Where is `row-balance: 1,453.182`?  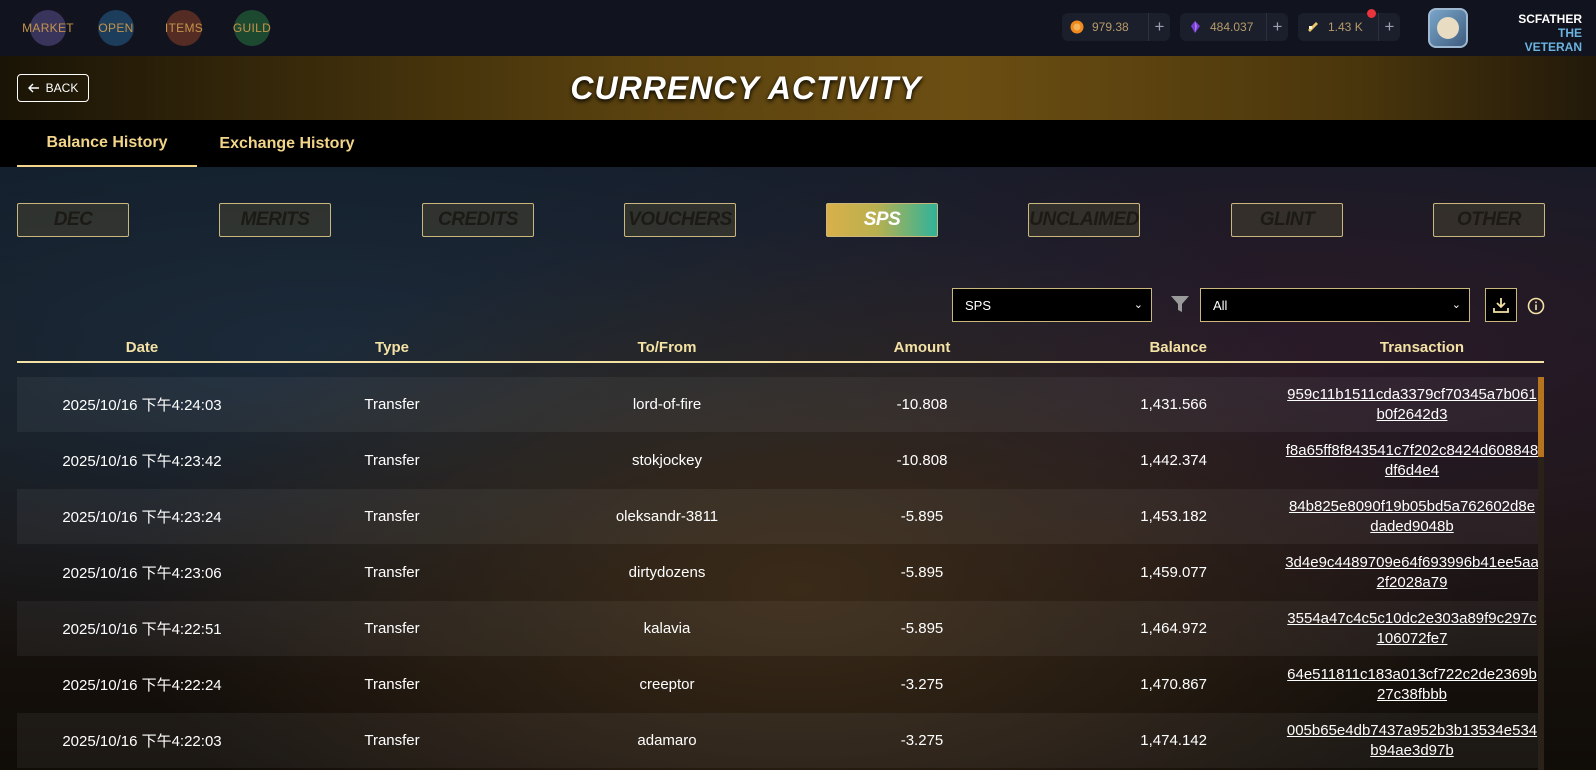 row-balance: 1,453.182 is located at coordinates (1173, 516).